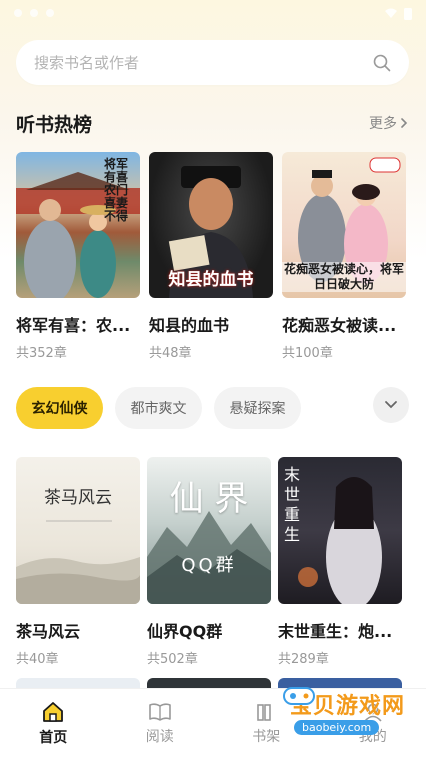  I want to click on chip-xuanhuan: 玄幻仙侠, so click(59, 408).